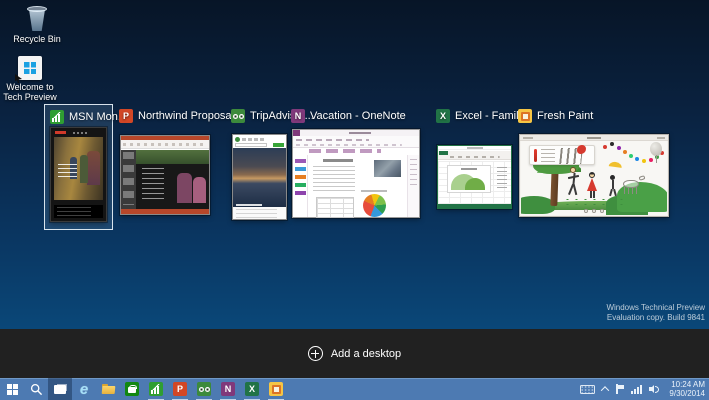 This screenshot has height=400, width=709. I want to click on task-view-button, so click(60, 389).